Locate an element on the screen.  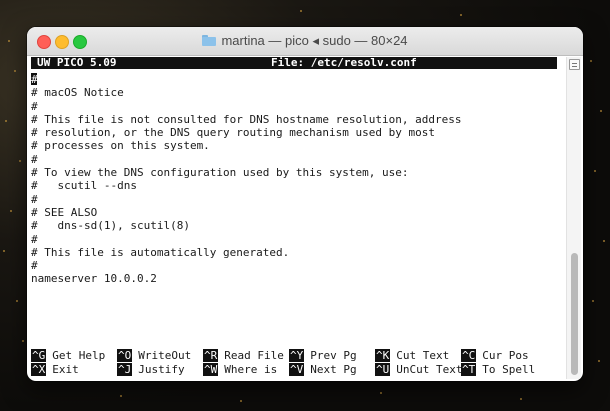
shortcut-prev-pg: ^Y Prev Pg is located at coordinates (323, 356).